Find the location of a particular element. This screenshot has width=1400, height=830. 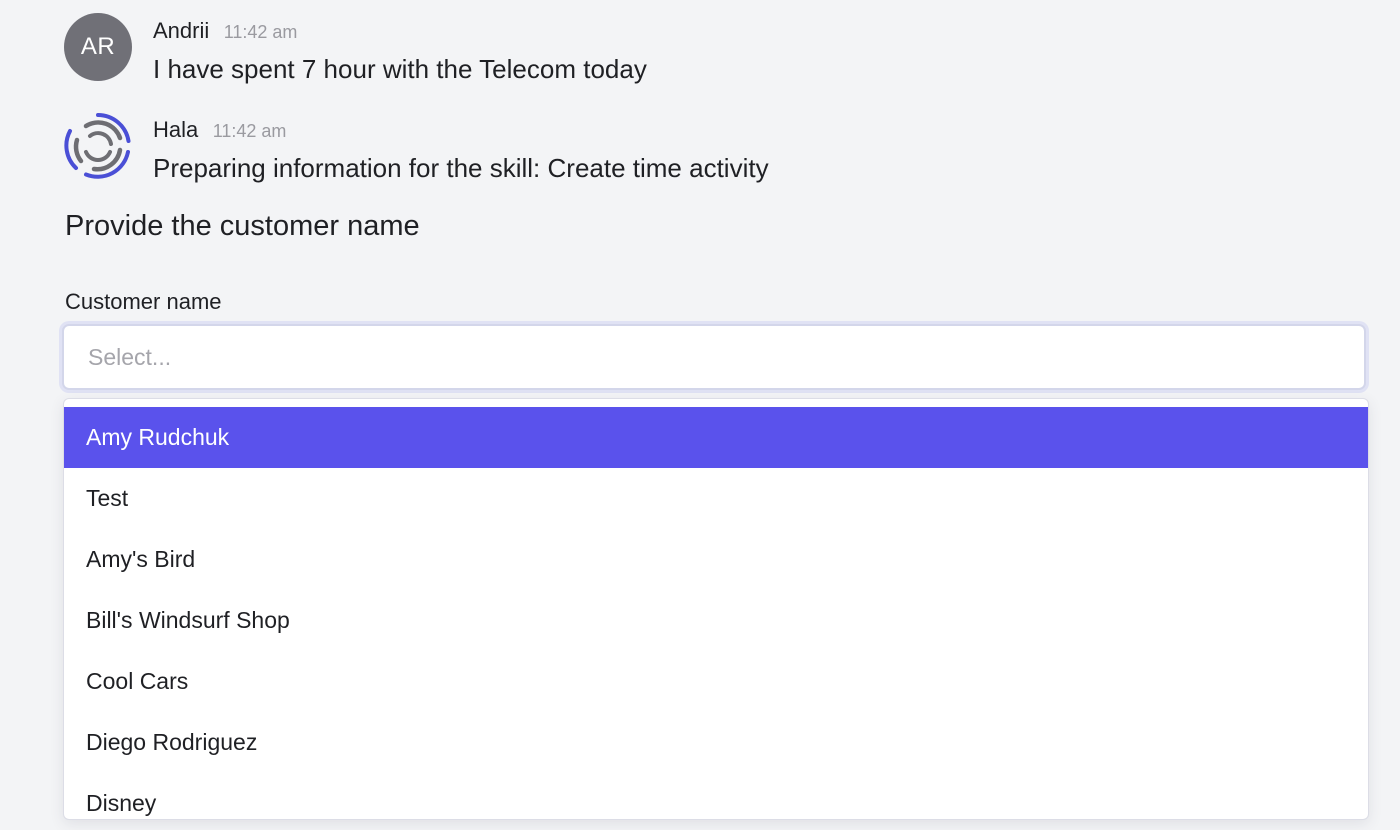

form-title: Provide the customer name is located at coordinates (242, 226).